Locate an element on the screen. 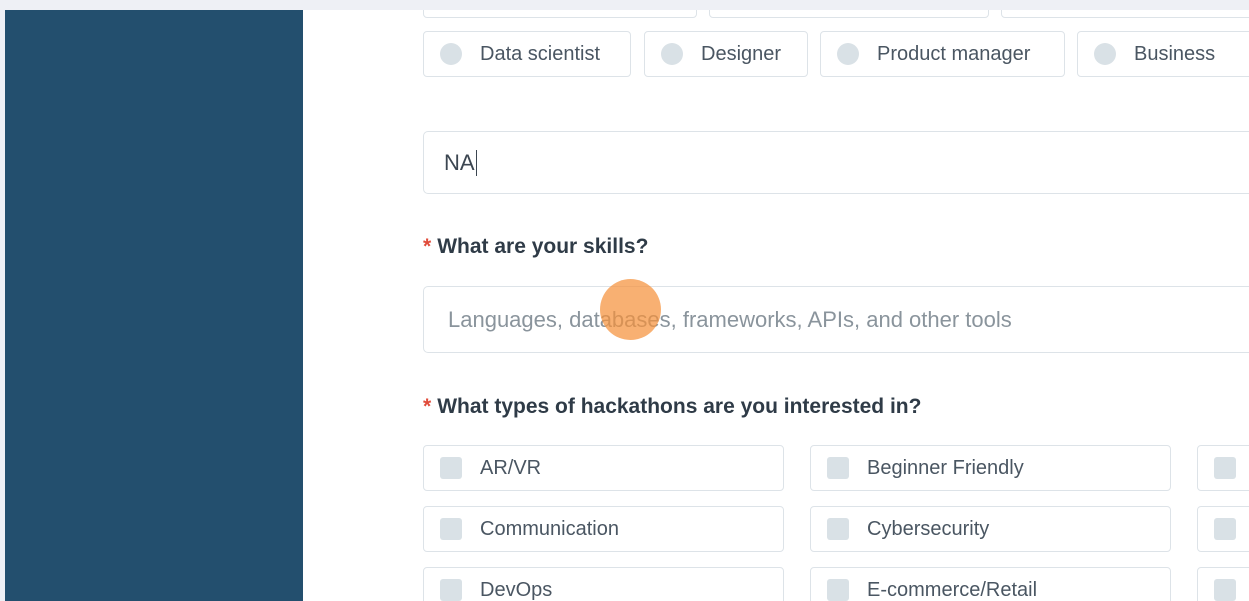 The image size is (1249, 601). hackathon-option-label: E-commerce/Retail is located at coordinates (952, 589).